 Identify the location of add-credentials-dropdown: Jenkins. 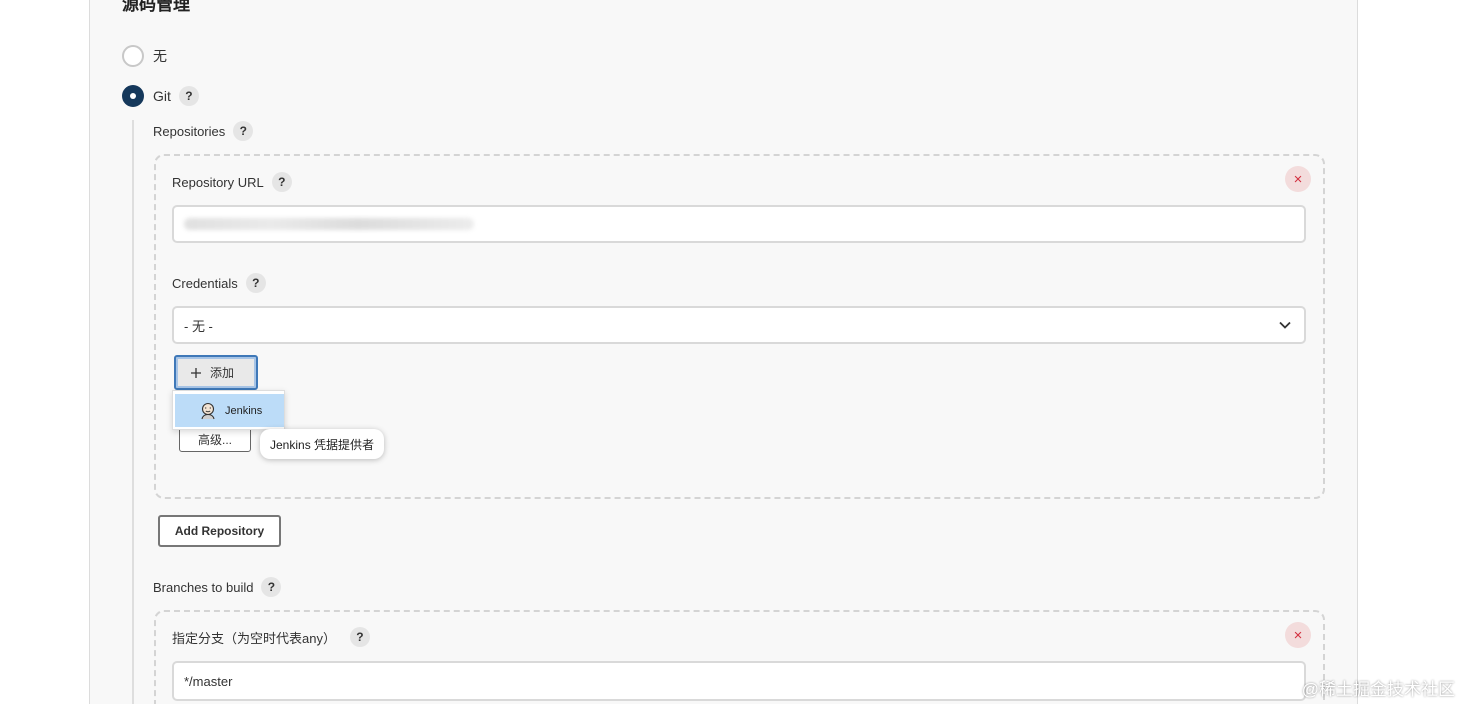
(228, 410).